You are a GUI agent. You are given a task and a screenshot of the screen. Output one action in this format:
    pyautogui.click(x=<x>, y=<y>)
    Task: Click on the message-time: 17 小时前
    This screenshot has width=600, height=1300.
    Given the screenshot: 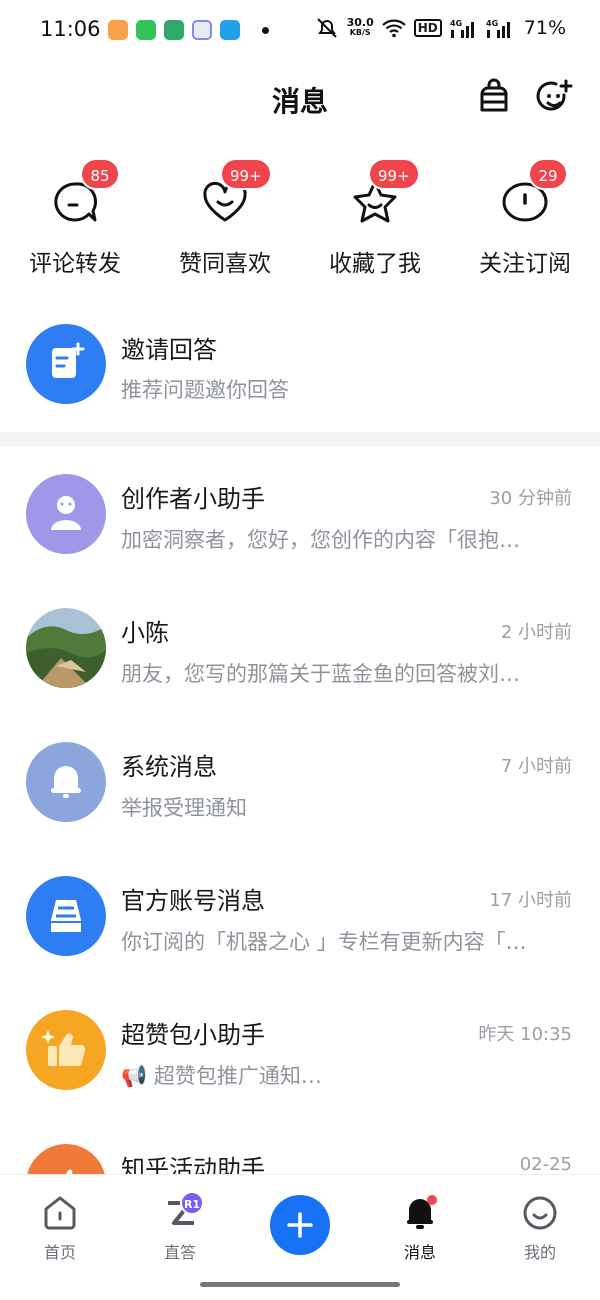 What is the action you would take?
    pyautogui.click(x=530, y=900)
    